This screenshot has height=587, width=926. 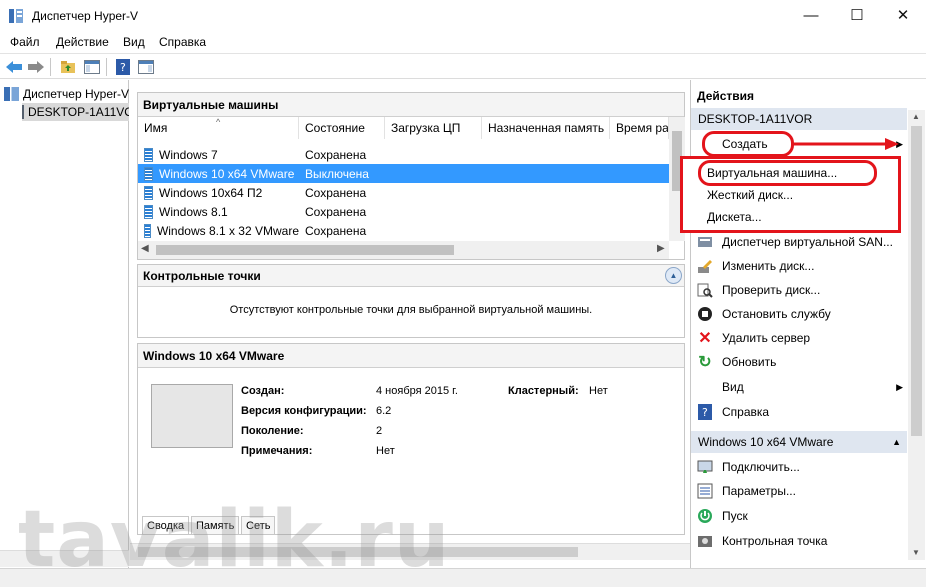 I want to click on action-stop-service: Остановить службу, so click(x=799, y=314).